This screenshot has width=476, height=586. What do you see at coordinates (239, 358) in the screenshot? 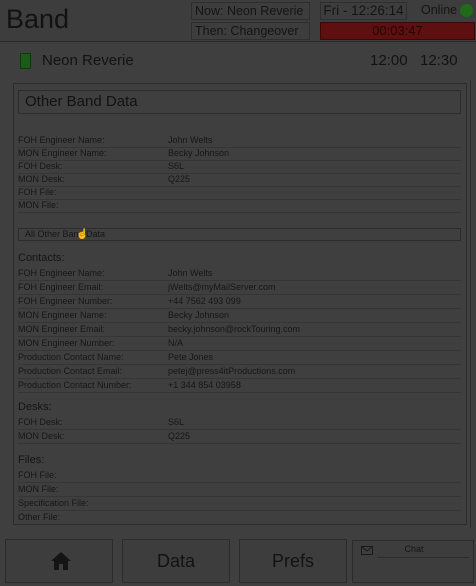
I see `contact-row: Production Contact Name: Pete Jones` at bounding box center [239, 358].